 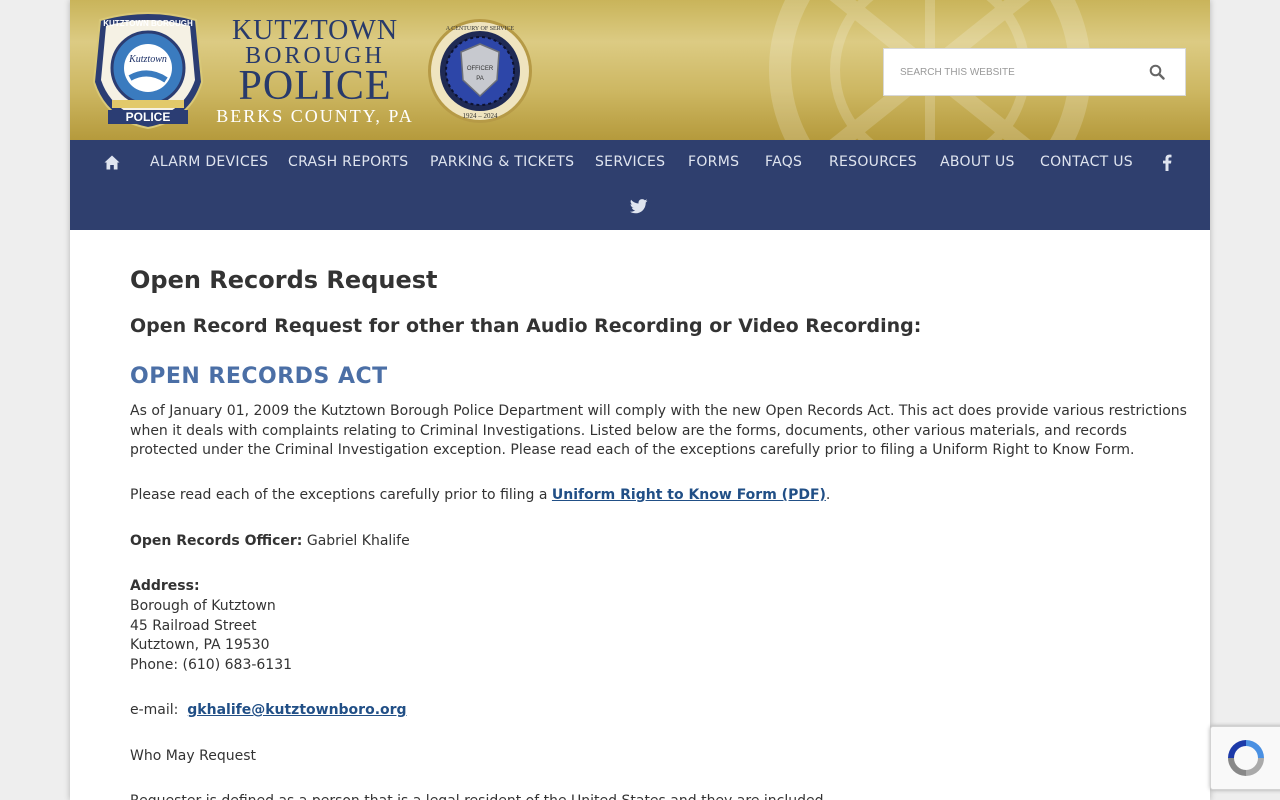 I want to click on search-icon, so click(x=1157, y=72).